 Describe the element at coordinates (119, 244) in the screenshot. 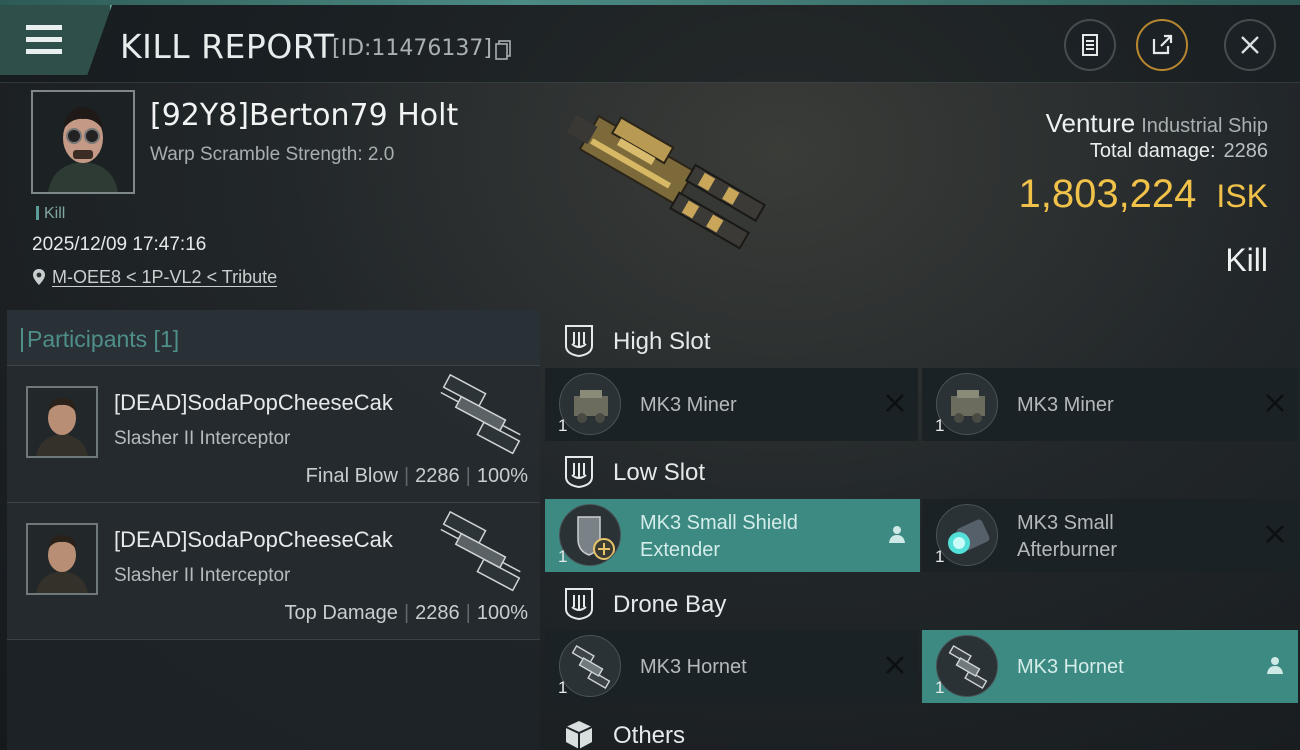

I see `kill-timestamp: 2025/12/09 17:47:16` at that location.